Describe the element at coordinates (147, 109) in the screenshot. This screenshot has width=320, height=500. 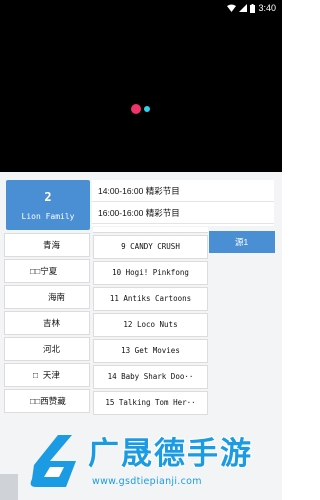
I see `loading-dot-cyan` at that location.